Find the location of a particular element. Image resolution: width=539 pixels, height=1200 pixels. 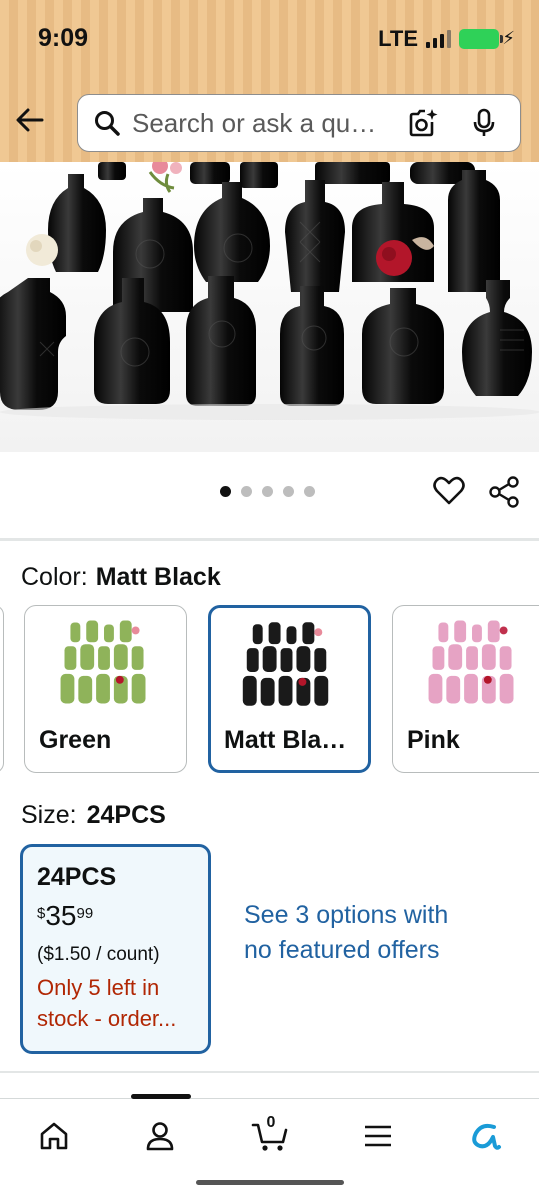

microphone-icon is located at coordinates (484, 123).